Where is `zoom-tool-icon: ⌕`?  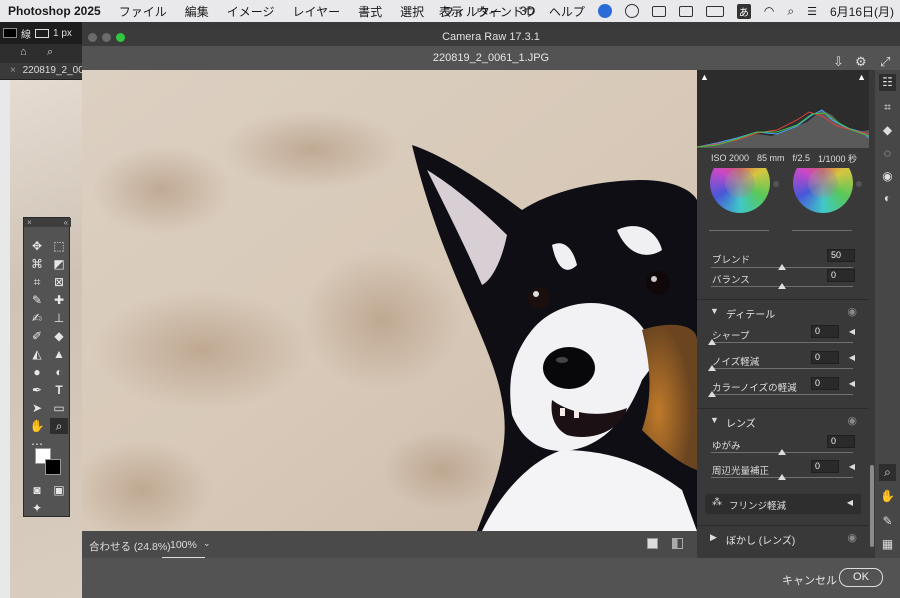 zoom-tool-icon: ⌕ is located at coordinates (50, 52).